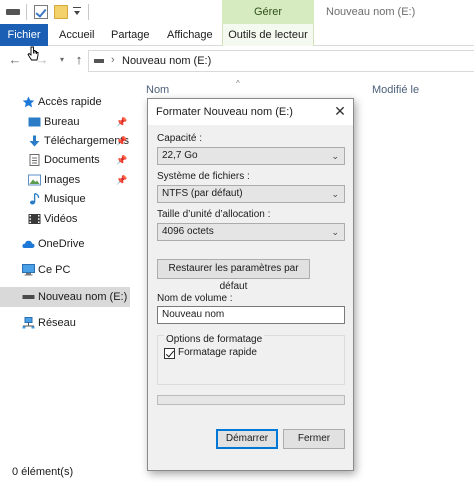 This screenshot has height=484, width=474. I want to click on sidebar-item-label: OneDrive, so click(61, 244).